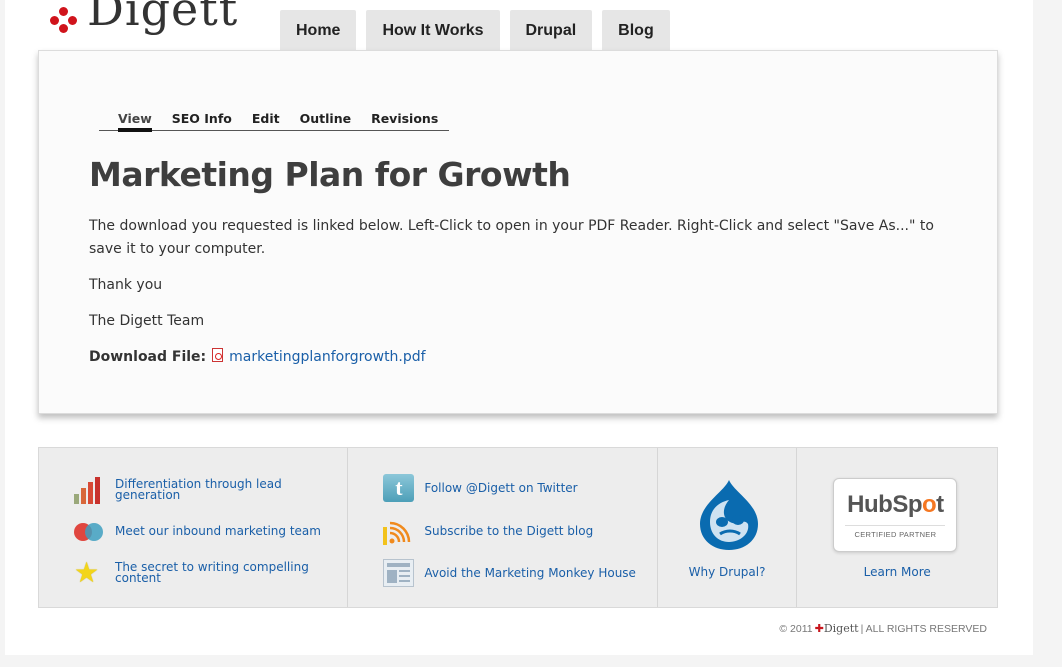 This screenshot has width=1062, height=667. I want to click on nav-blog: Blog, so click(636, 30).